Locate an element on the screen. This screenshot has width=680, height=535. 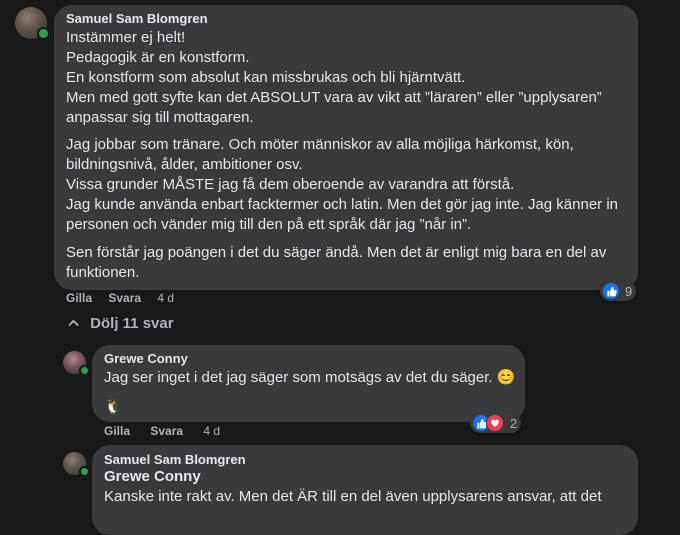
comment-author: Grewe Conny is located at coordinates (146, 358).